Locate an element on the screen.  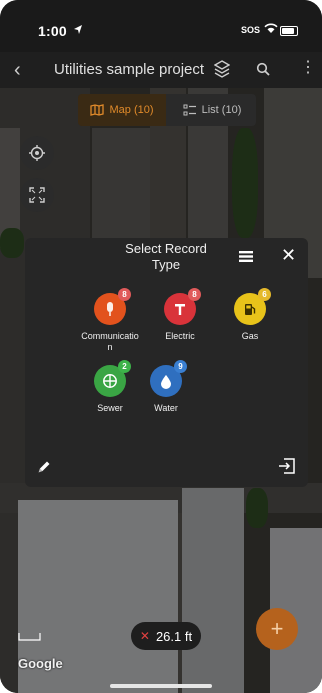
electric-icon: 8 is located at coordinates (182, 306).